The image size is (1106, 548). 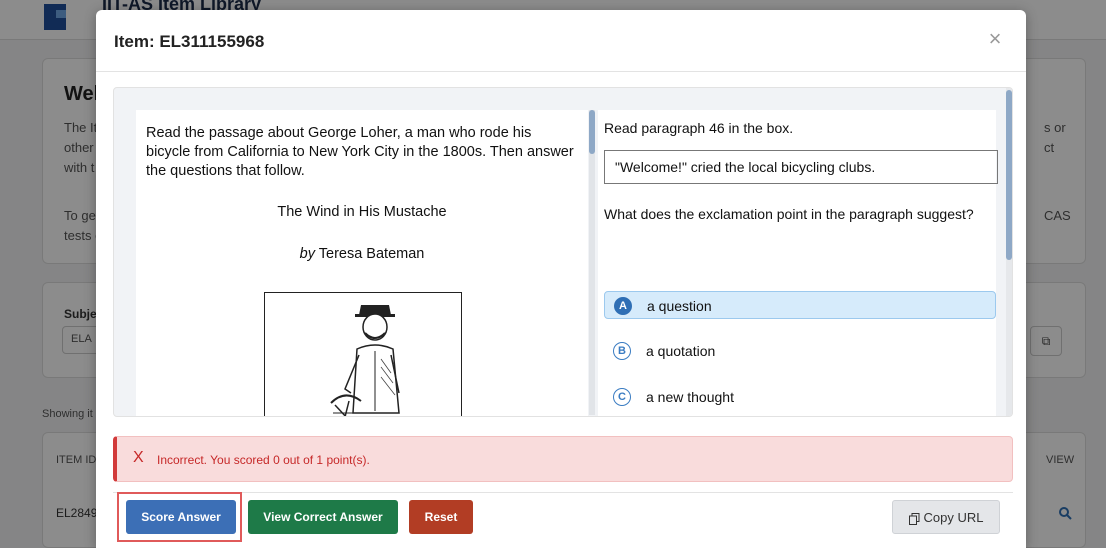 I want to click on passage-illustration, so click(x=363, y=354).